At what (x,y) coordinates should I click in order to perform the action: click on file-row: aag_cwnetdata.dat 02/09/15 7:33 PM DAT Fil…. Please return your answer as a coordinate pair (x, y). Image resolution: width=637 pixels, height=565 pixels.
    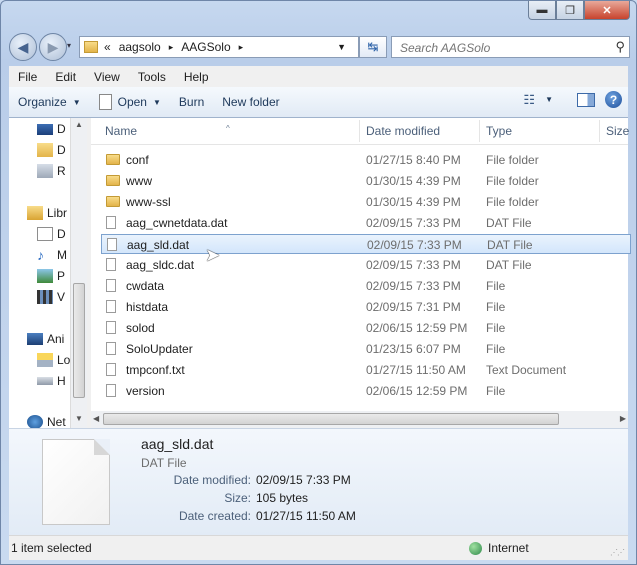
    Looking at the image, I should click on (369, 223).